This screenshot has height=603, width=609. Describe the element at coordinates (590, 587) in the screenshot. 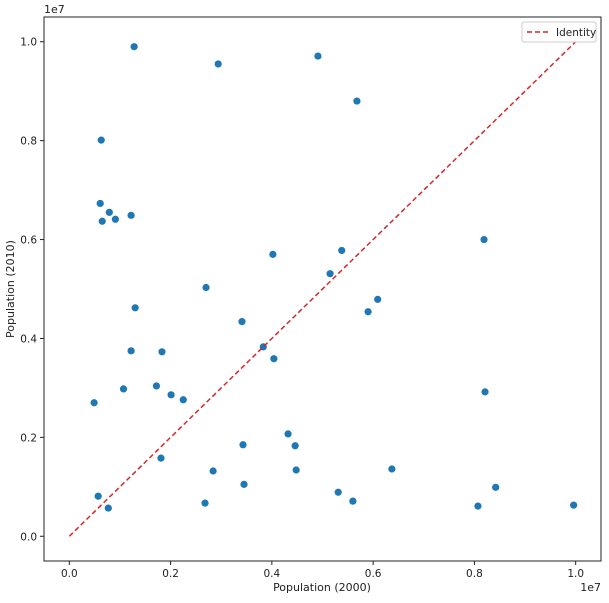

I see `x-offset-label: 1e7` at that location.